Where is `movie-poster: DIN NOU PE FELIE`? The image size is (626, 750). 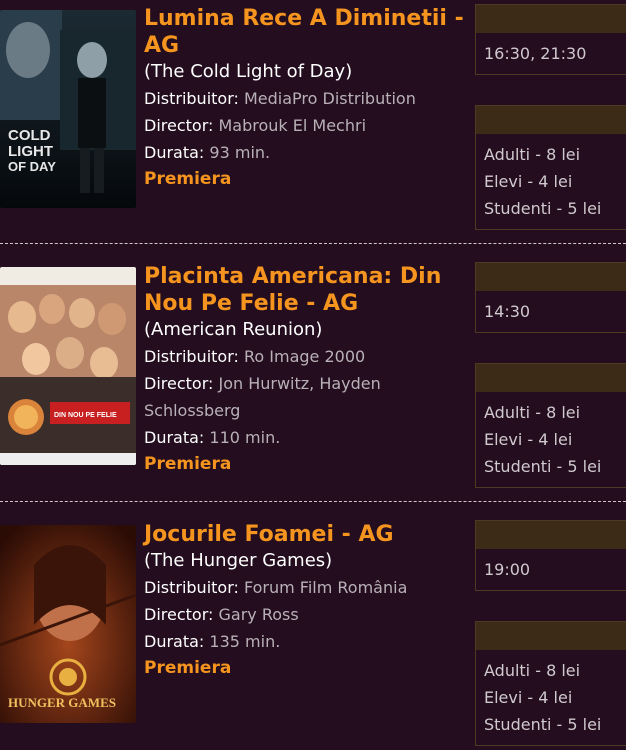 movie-poster: DIN NOU PE FELIE is located at coordinates (68, 366).